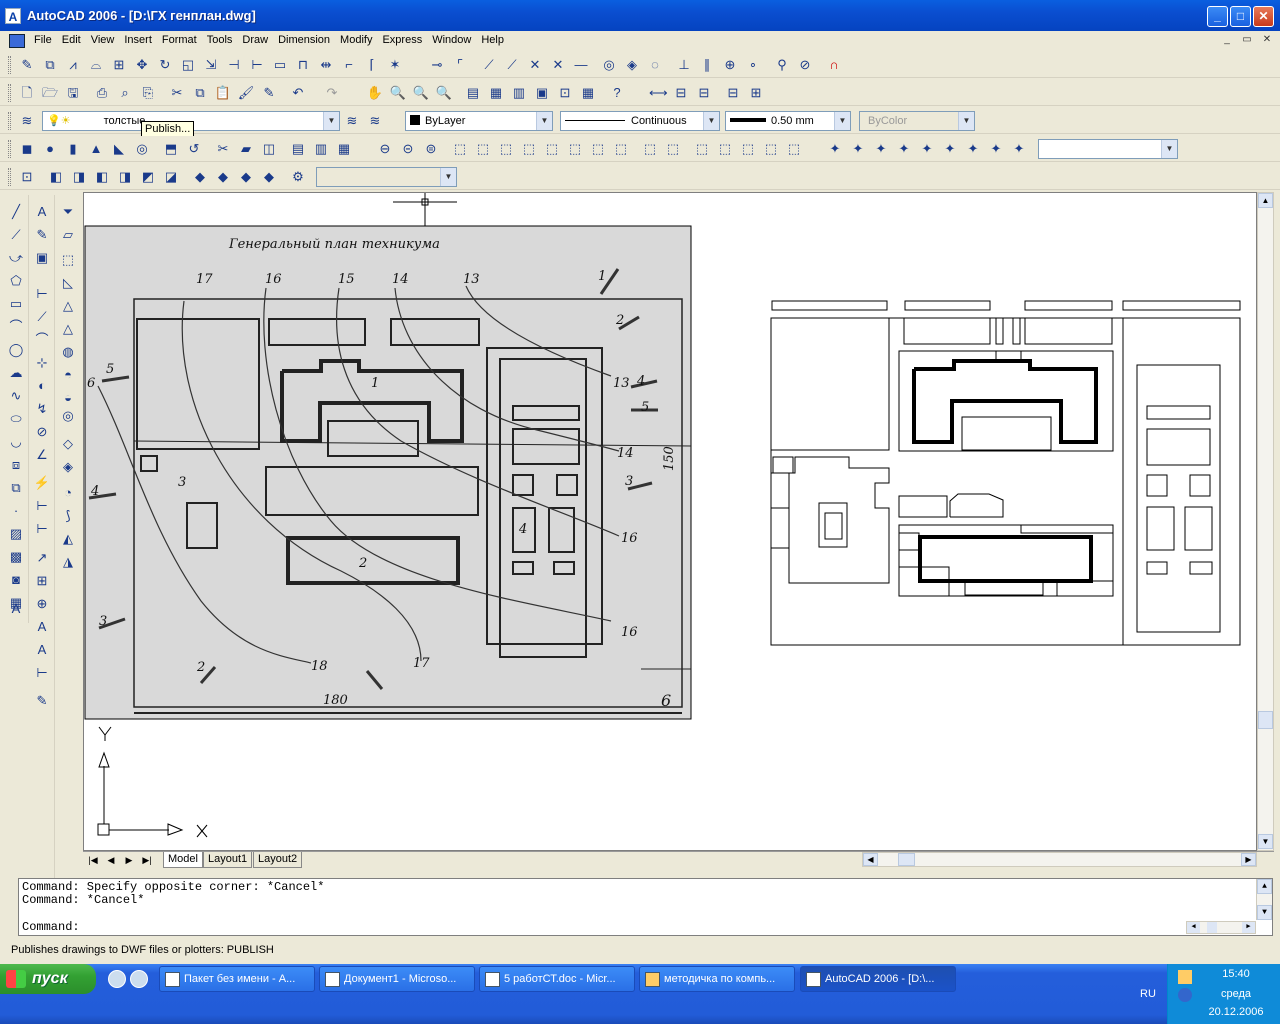  Describe the element at coordinates (129, 860) in the screenshot. I see `next-tab-icon: ▶` at that location.